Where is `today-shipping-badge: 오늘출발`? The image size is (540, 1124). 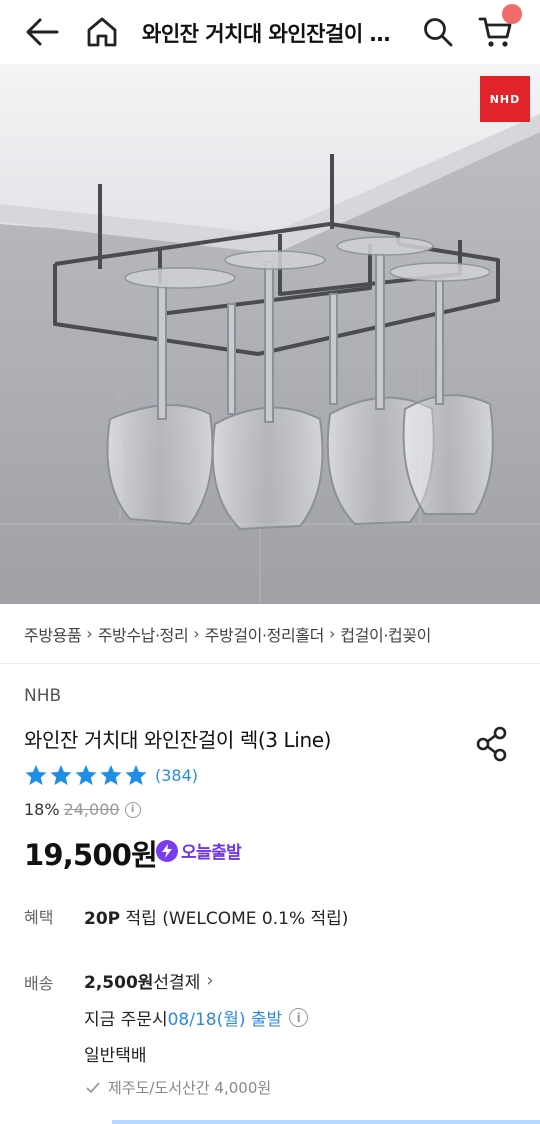 today-shipping-badge: 오늘출발 is located at coordinates (199, 850).